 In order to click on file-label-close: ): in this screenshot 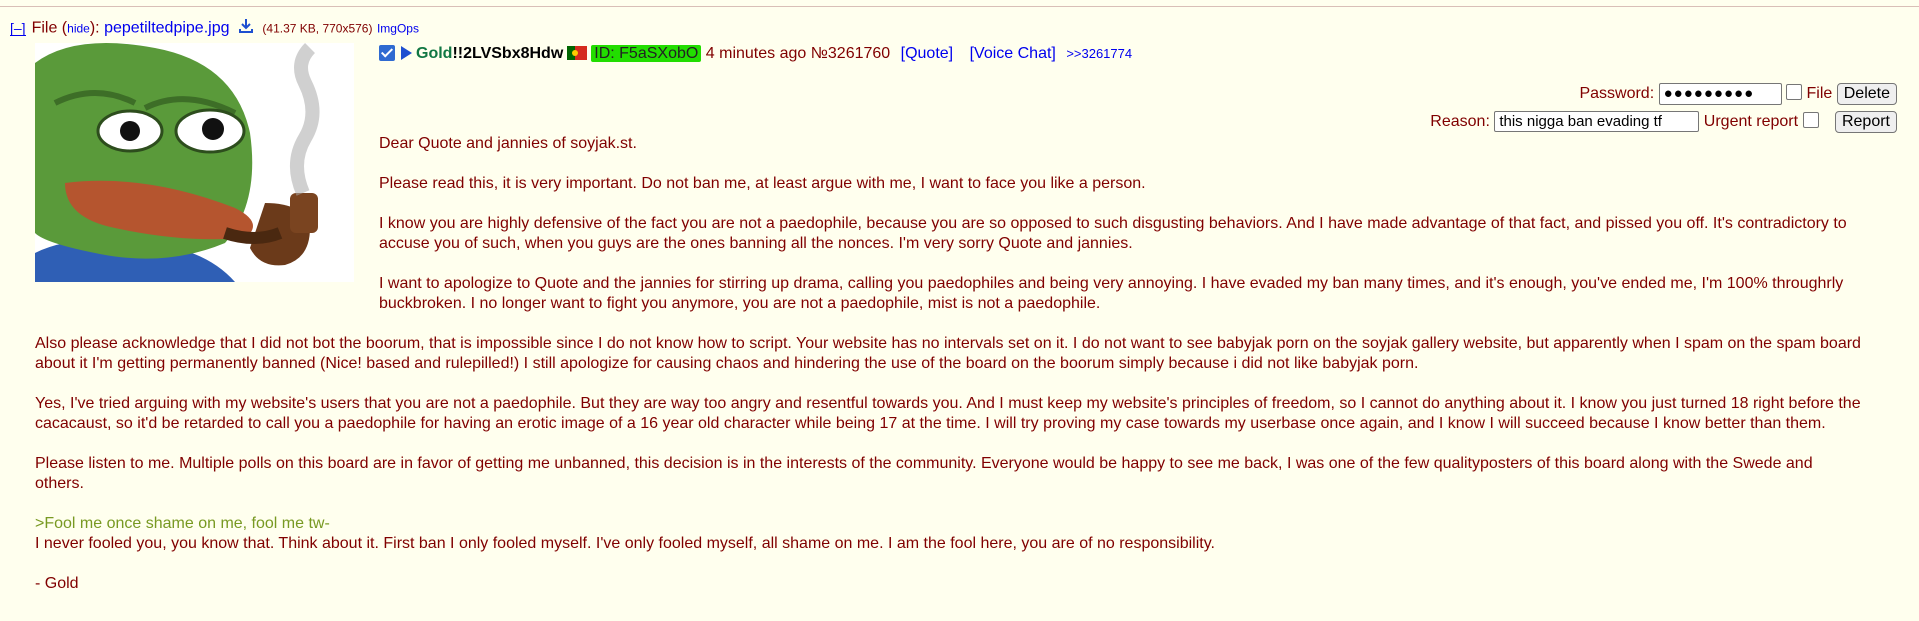, I will do `click(94, 28)`.